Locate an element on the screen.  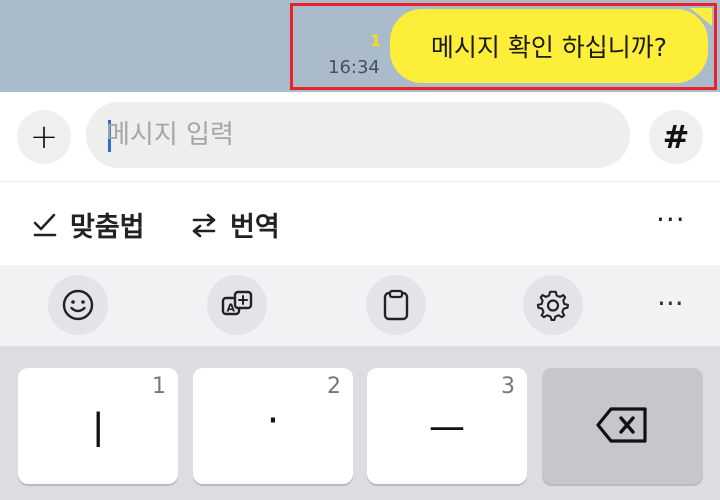
swap-arrows-icon is located at coordinates (204, 225).